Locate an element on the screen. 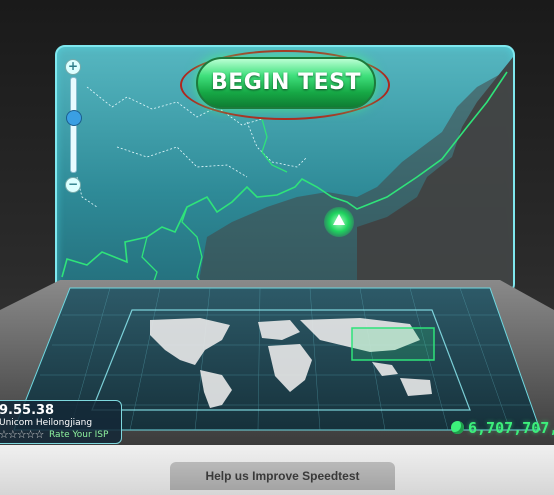  region-highlight-box is located at coordinates (393, 344).